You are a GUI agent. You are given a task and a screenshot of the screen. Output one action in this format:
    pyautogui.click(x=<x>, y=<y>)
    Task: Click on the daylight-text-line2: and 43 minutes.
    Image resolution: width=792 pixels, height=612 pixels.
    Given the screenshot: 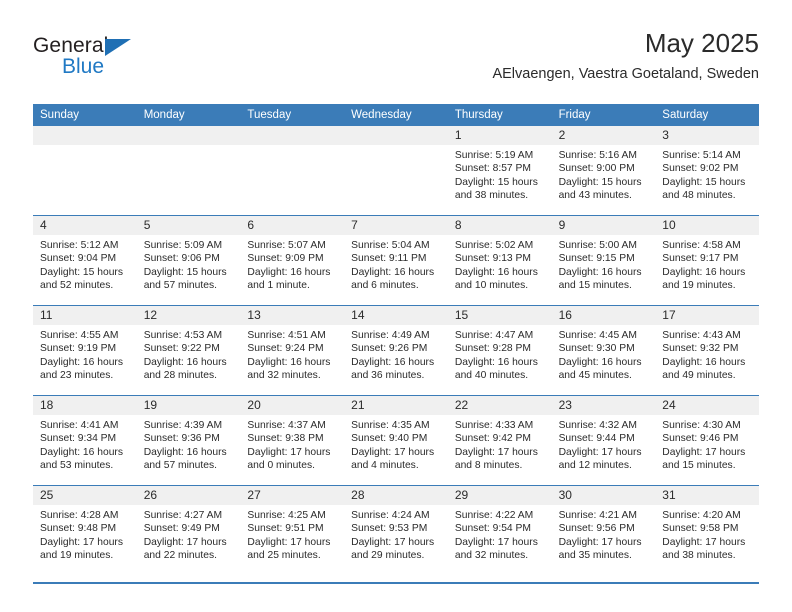 What is the action you would take?
    pyautogui.click(x=595, y=195)
    